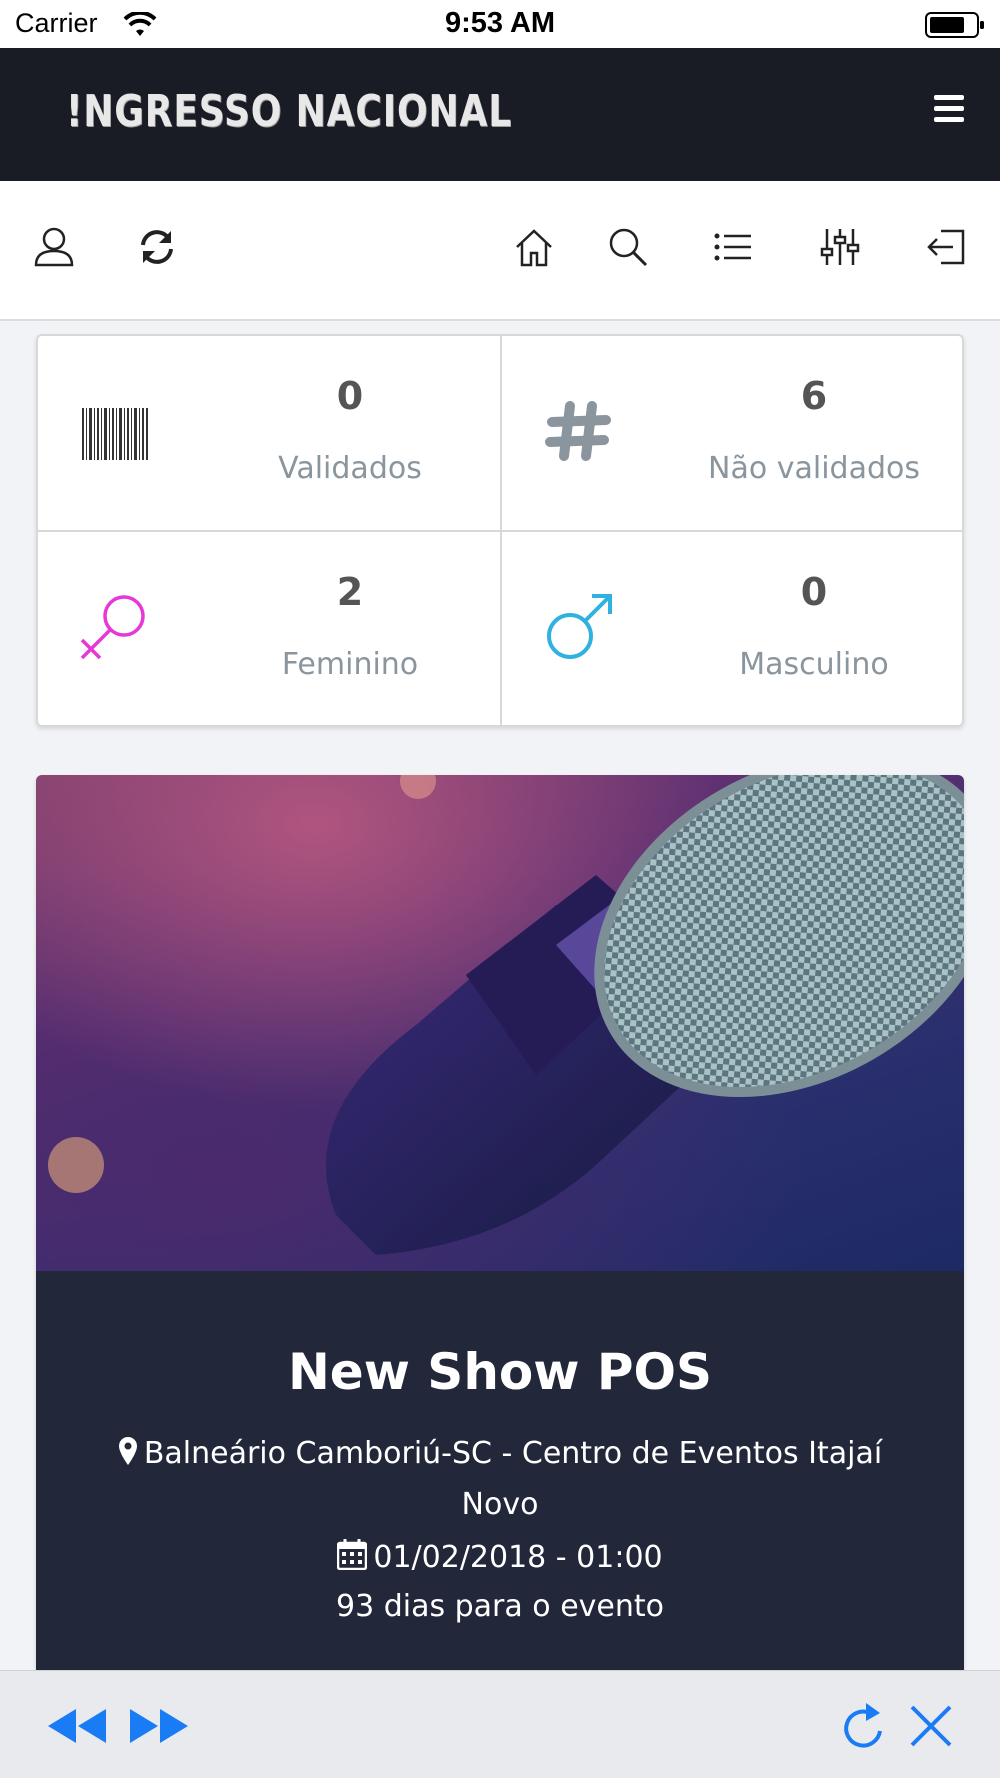  What do you see at coordinates (270, 434) in the screenshot?
I see `stat-validados: 0 Validados` at bounding box center [270, 434].